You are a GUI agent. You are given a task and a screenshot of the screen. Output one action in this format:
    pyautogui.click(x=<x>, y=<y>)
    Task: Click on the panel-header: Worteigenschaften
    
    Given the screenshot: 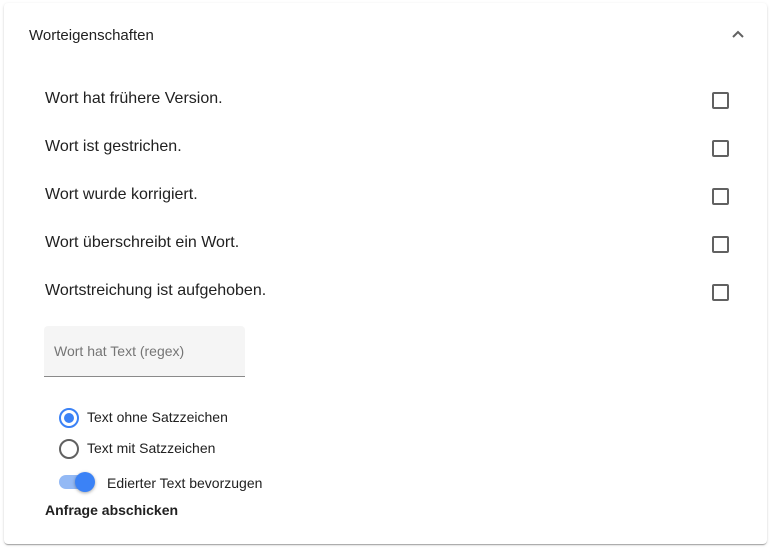 What is the action you would take?
    pyautogui.click(x=385, y=35)
    